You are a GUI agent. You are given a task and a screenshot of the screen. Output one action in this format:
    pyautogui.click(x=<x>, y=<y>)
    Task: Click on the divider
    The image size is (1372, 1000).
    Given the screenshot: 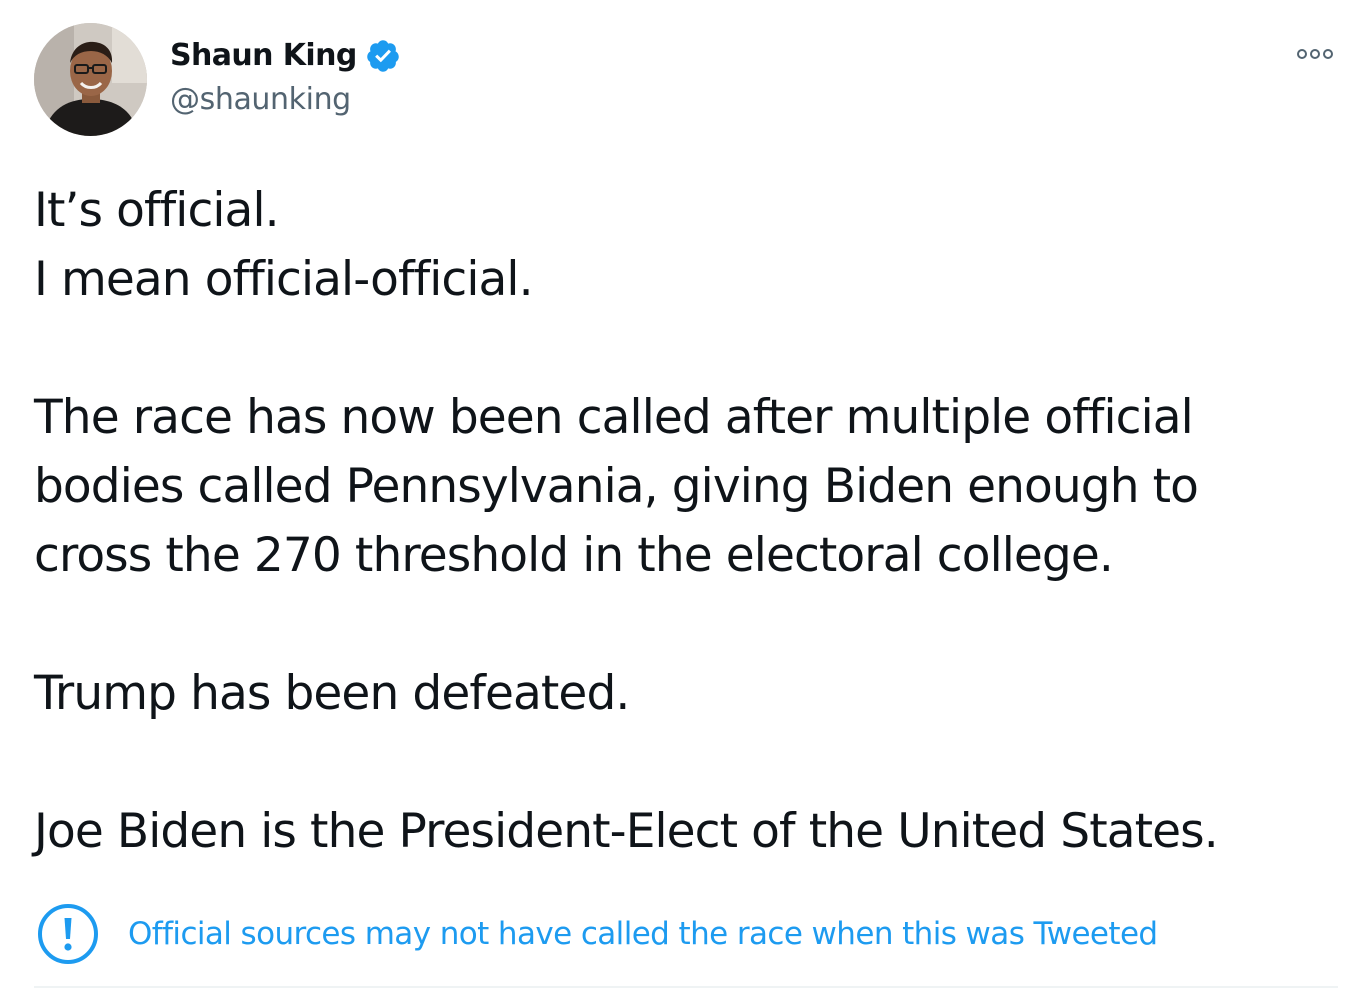 What is the action you would take?
    pyautogui.click(x=686, y=987)
    